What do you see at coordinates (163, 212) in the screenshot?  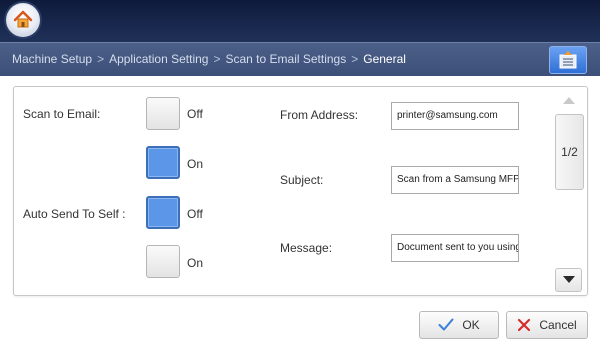 I see `auto-send-off-toggle` at bounding box center [163, 212].